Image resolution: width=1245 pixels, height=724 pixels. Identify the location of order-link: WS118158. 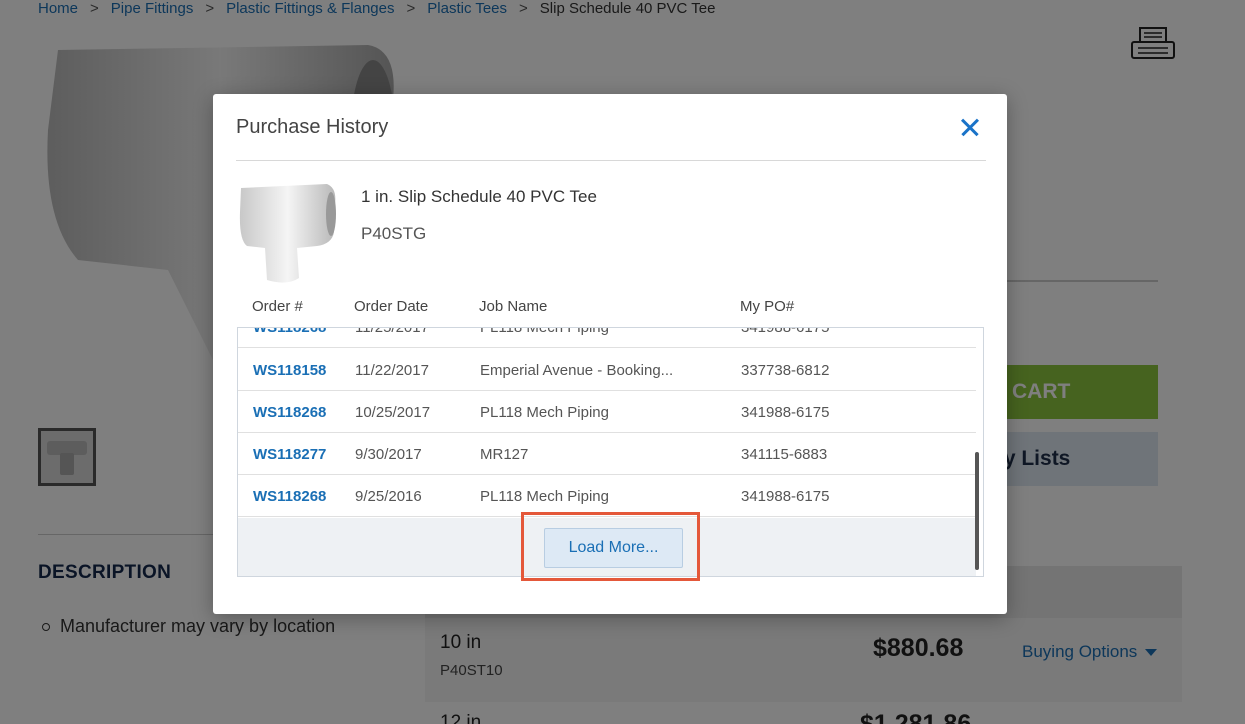
(289, 370).